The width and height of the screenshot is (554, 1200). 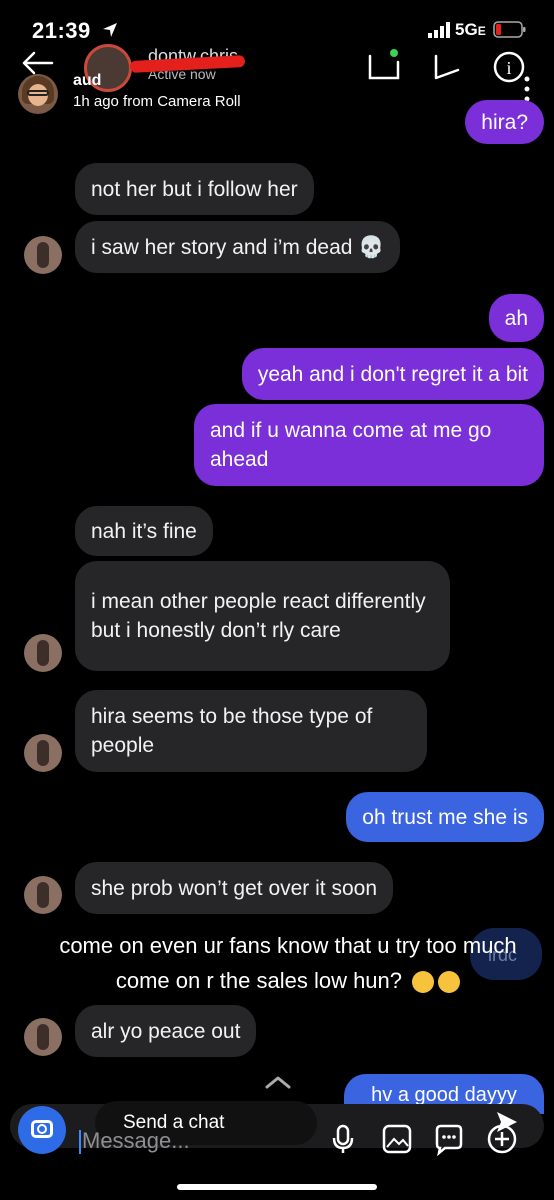 I want to click on send-icon, so click(x=507, y=1122).